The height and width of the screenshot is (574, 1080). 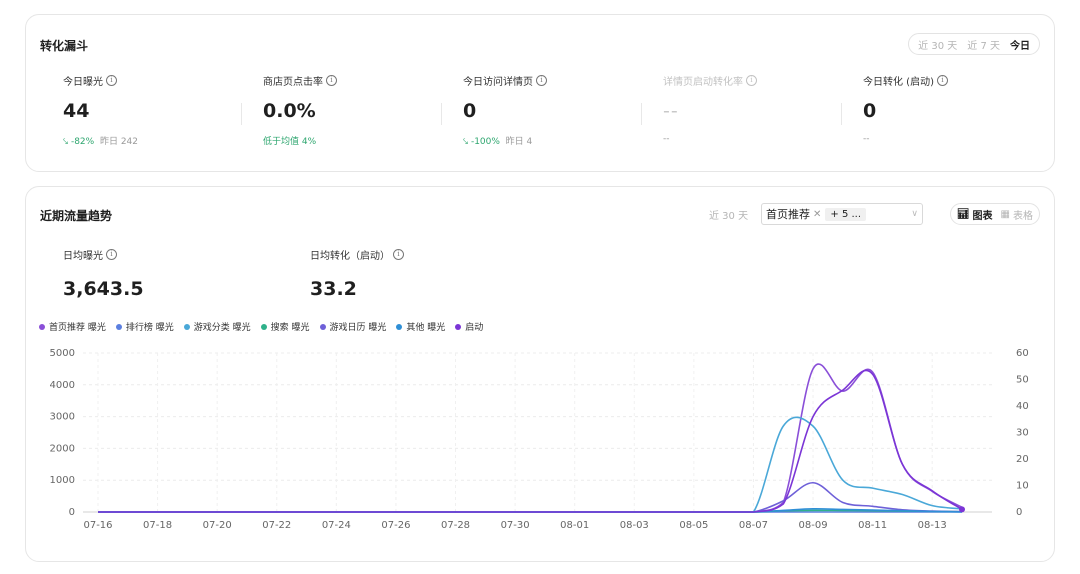 I want to click on x-tick-label: 08-01, so click(x=574, y=525).